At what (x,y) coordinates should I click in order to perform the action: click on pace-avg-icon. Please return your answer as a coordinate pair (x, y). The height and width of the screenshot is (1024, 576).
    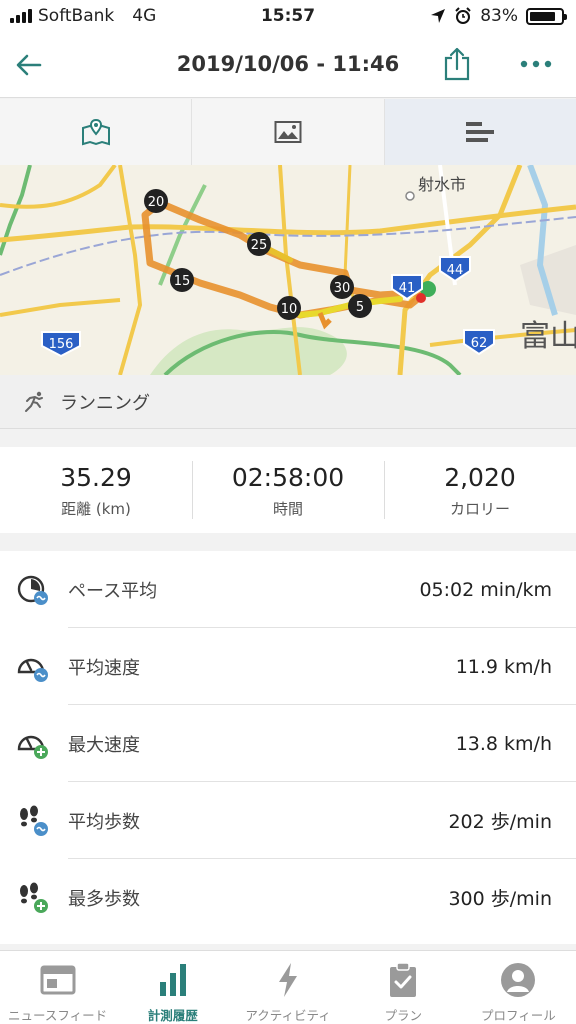
    Looking at the image, I should click on (32, 590).